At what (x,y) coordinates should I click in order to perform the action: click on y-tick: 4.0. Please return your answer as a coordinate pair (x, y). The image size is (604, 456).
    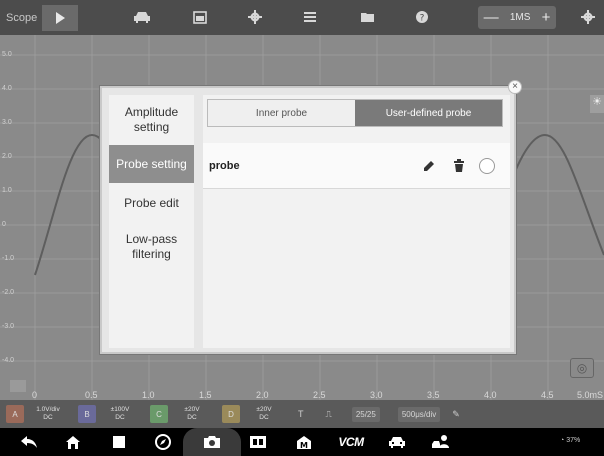
    Looking at the image, I should click on (7, 88).